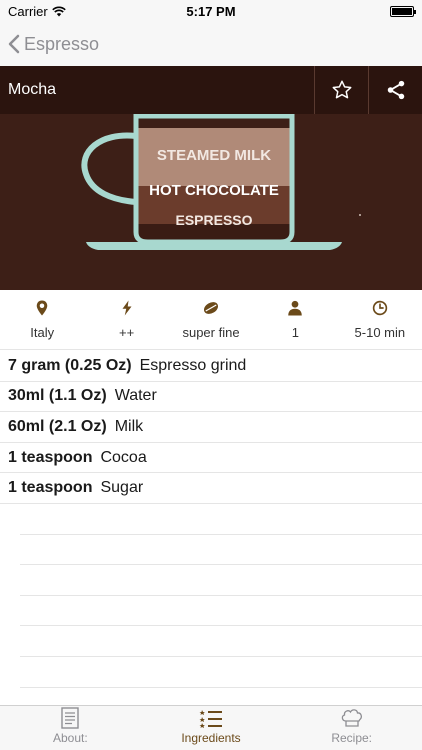 The height and width of the screenshot is (750, 422). What do you see at coordinates (214, 190) in the screenshot?
I see `layer-label-hot-chocolate: HOT CHOCOLATE` at bounding box center [214, 190].